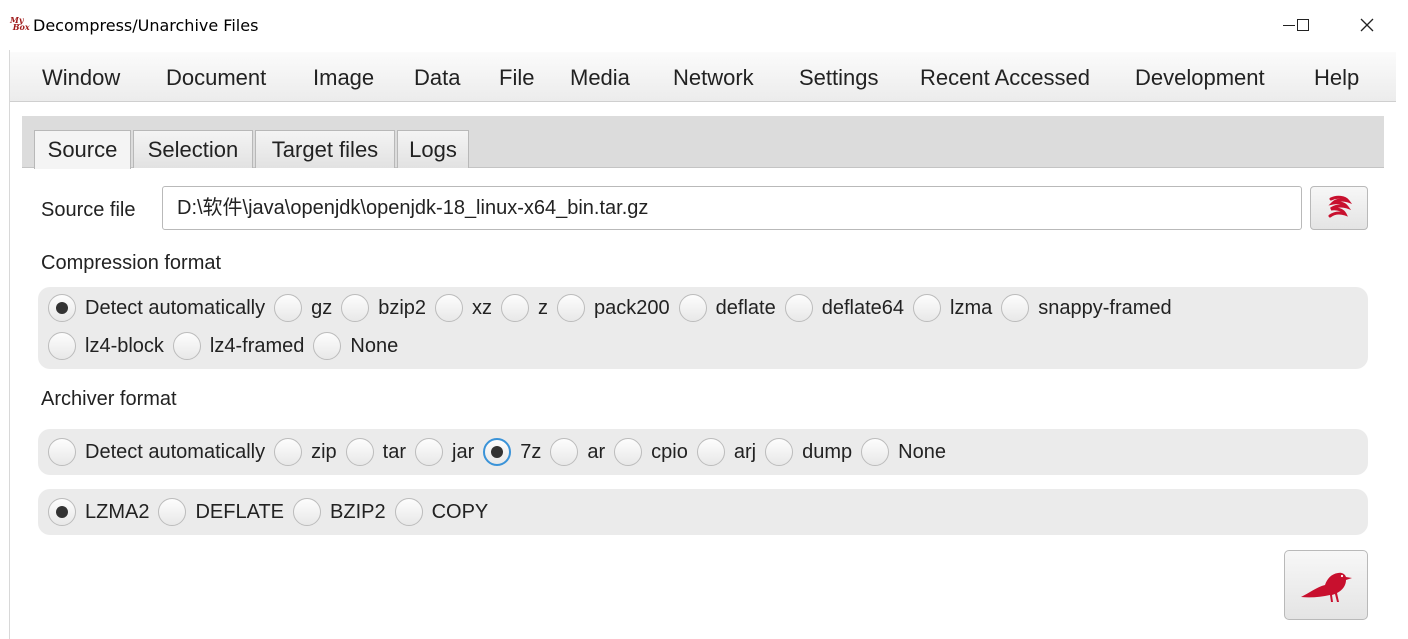 The height and width of the screenshot is (639, 1408). What do you see at coordinates (808, 452) in the screenshot?
I see `radio-archiver-dump: dump` at bounding box center [808, 452].